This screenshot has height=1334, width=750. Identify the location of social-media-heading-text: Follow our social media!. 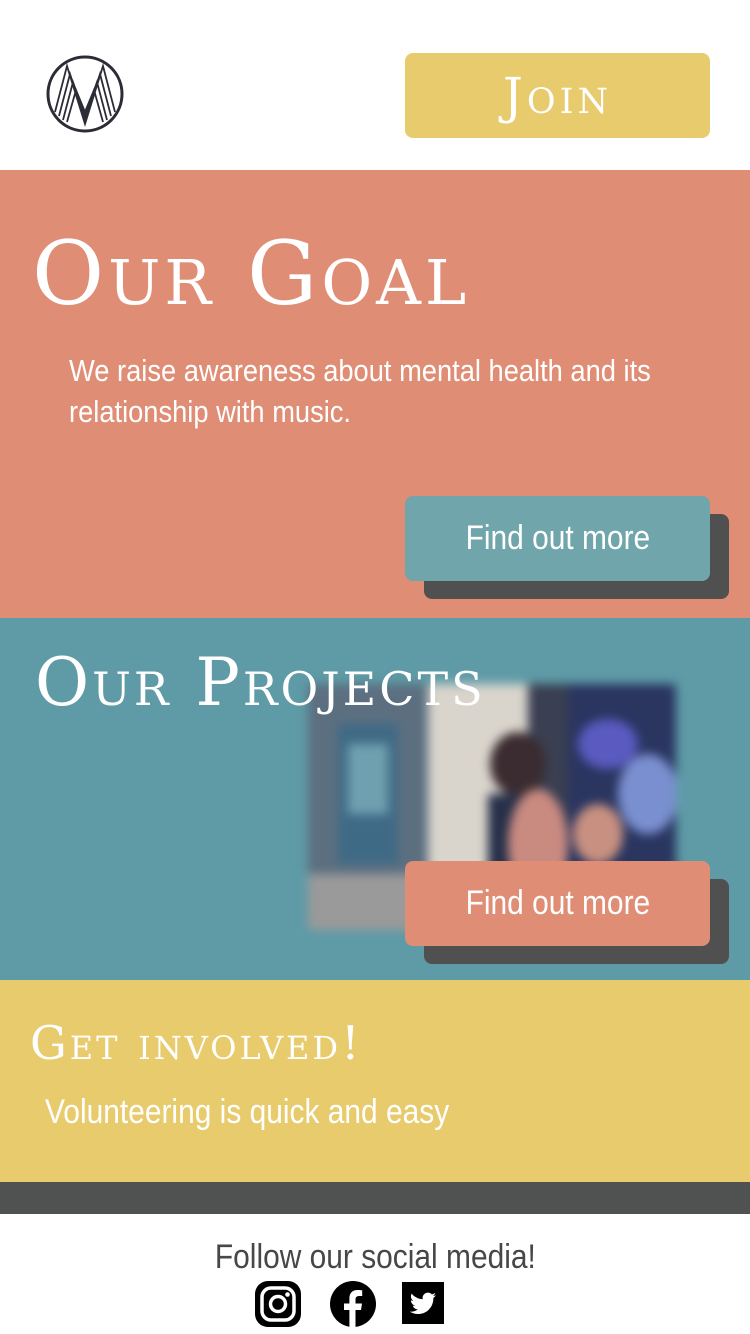
(375, 1257).